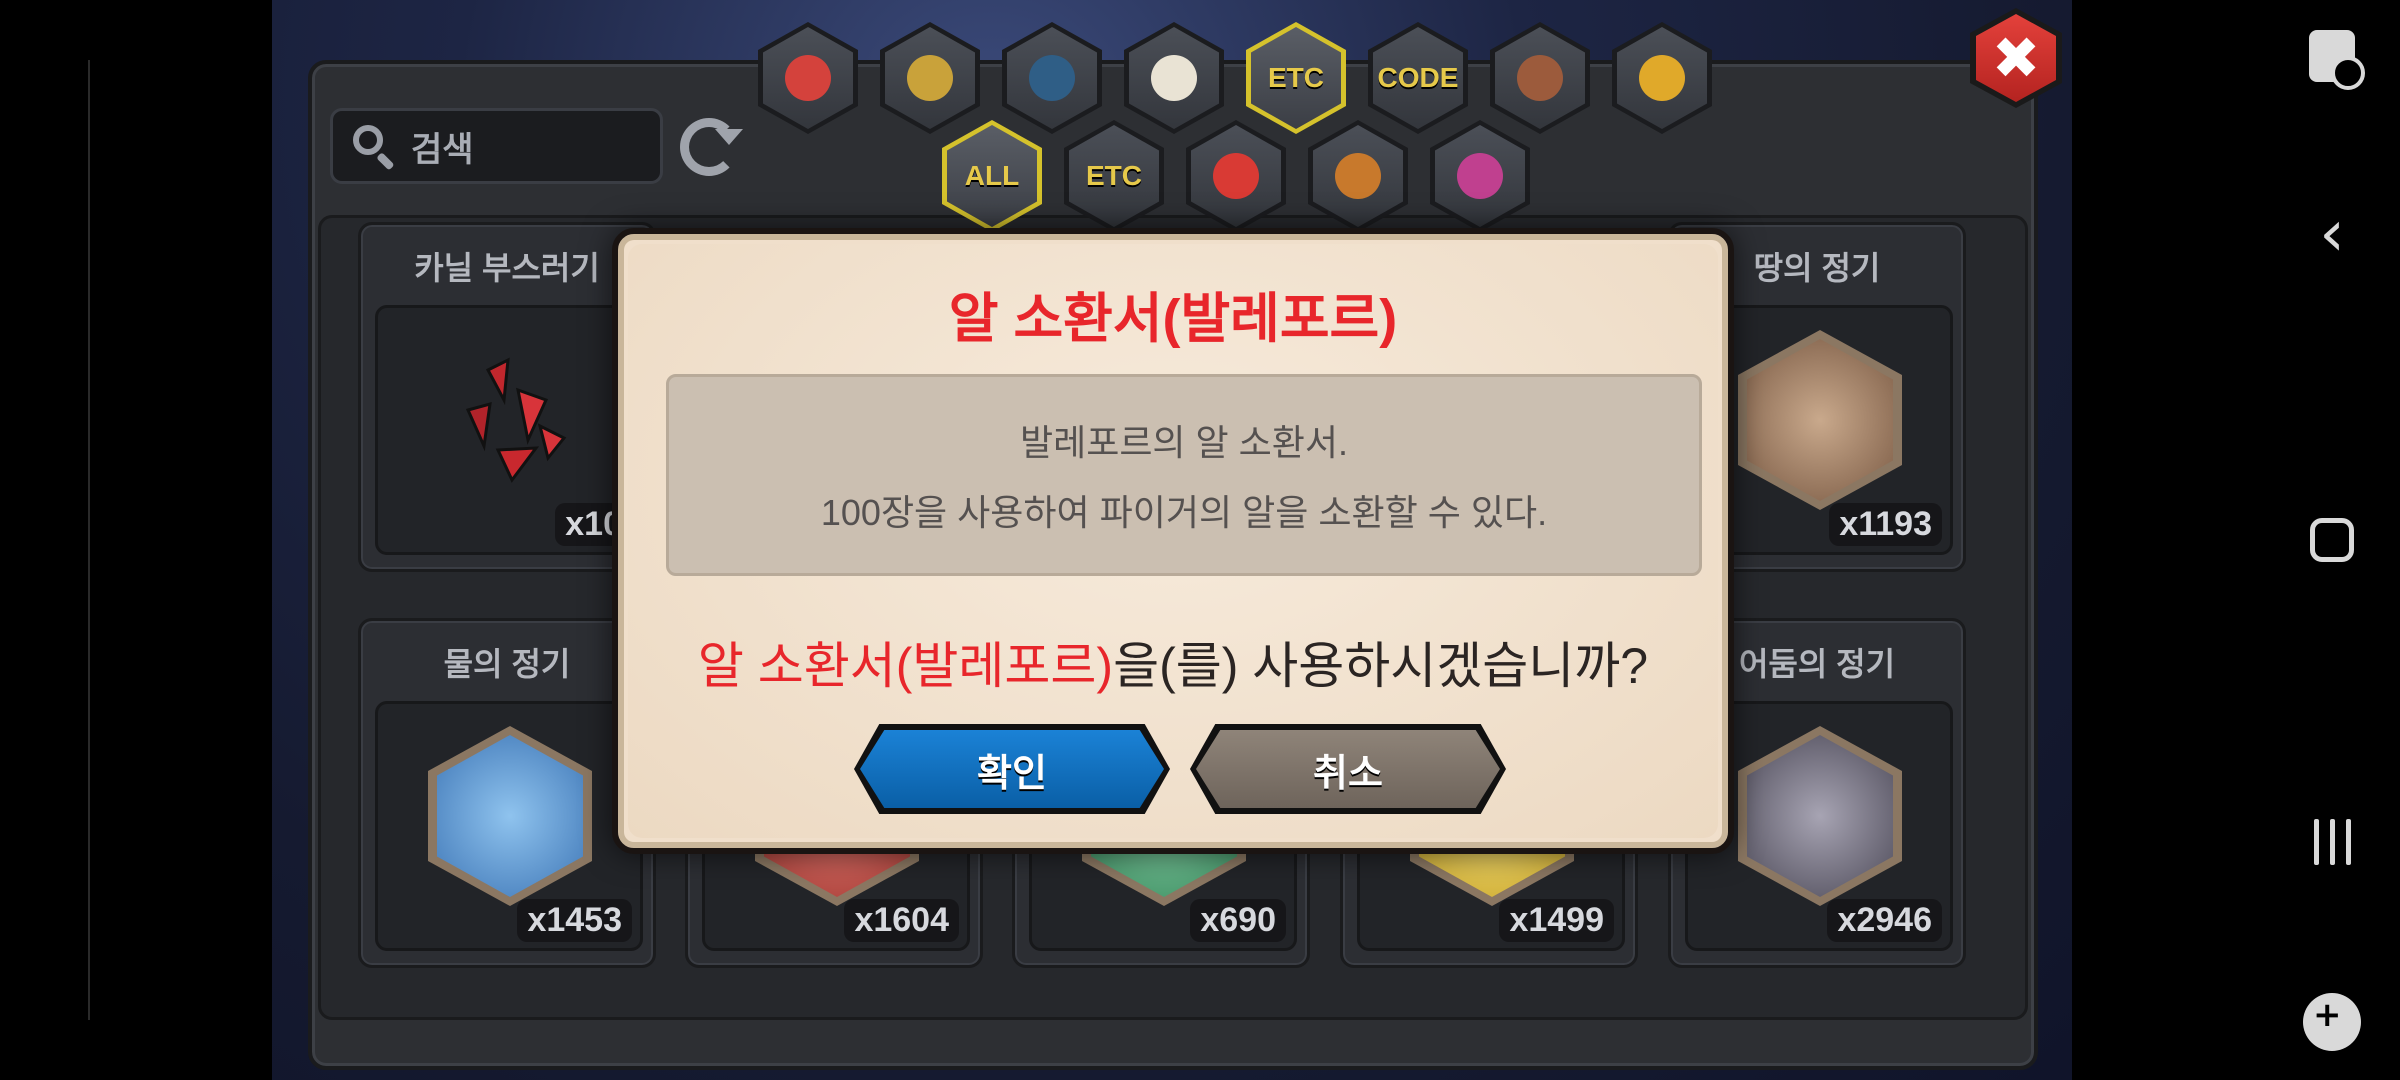  I want to click on home-button, so click(2332, 540).